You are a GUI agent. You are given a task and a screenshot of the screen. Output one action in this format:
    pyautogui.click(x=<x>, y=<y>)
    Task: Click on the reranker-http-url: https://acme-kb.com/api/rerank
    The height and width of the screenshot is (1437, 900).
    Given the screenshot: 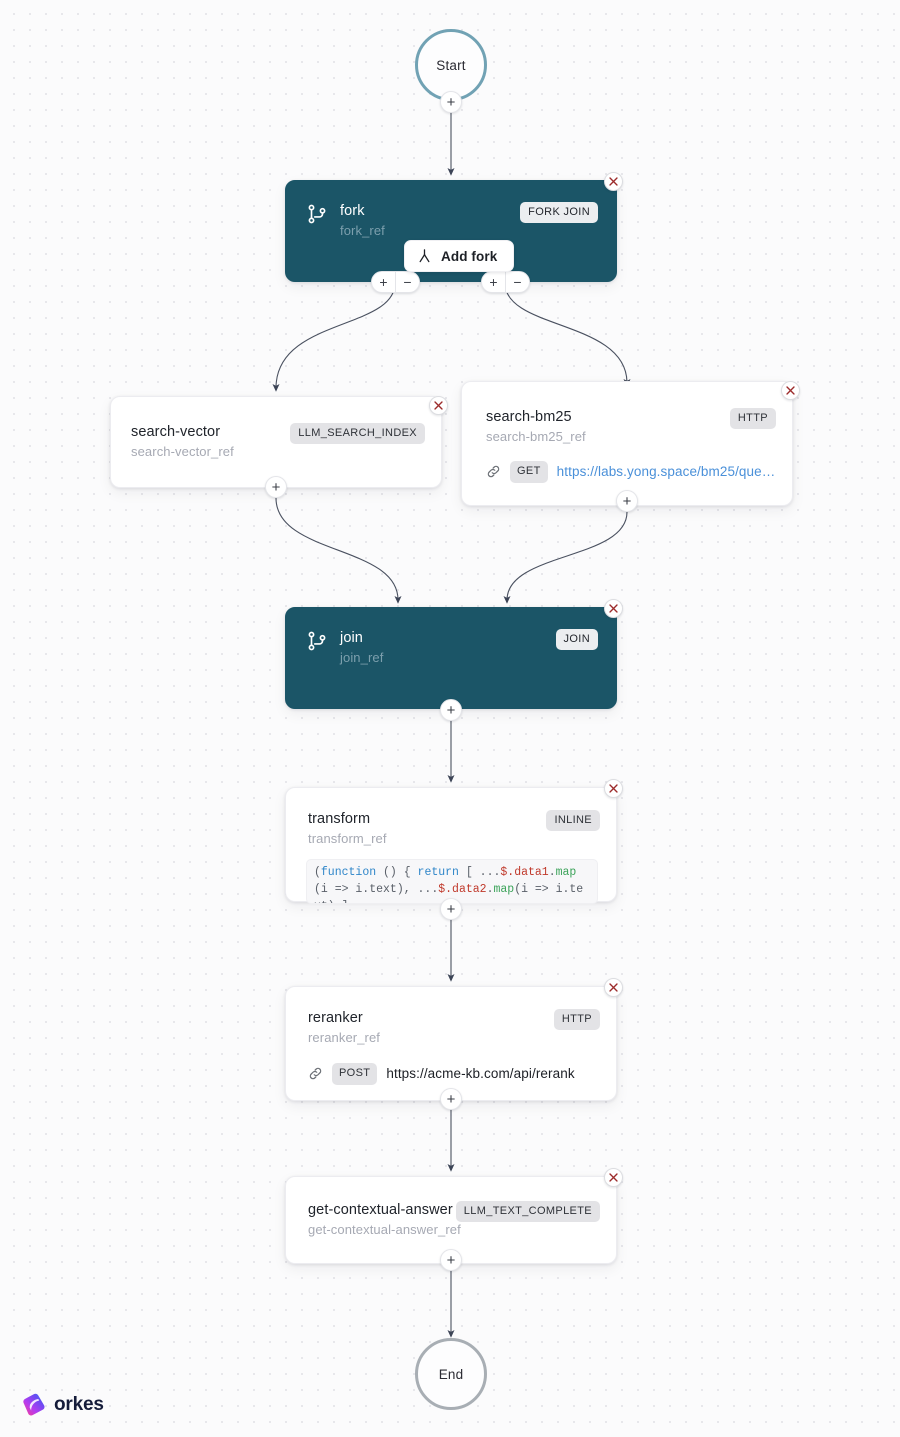 What is the action you would take?
    pyautogui.click(x=480, y=1073)
    